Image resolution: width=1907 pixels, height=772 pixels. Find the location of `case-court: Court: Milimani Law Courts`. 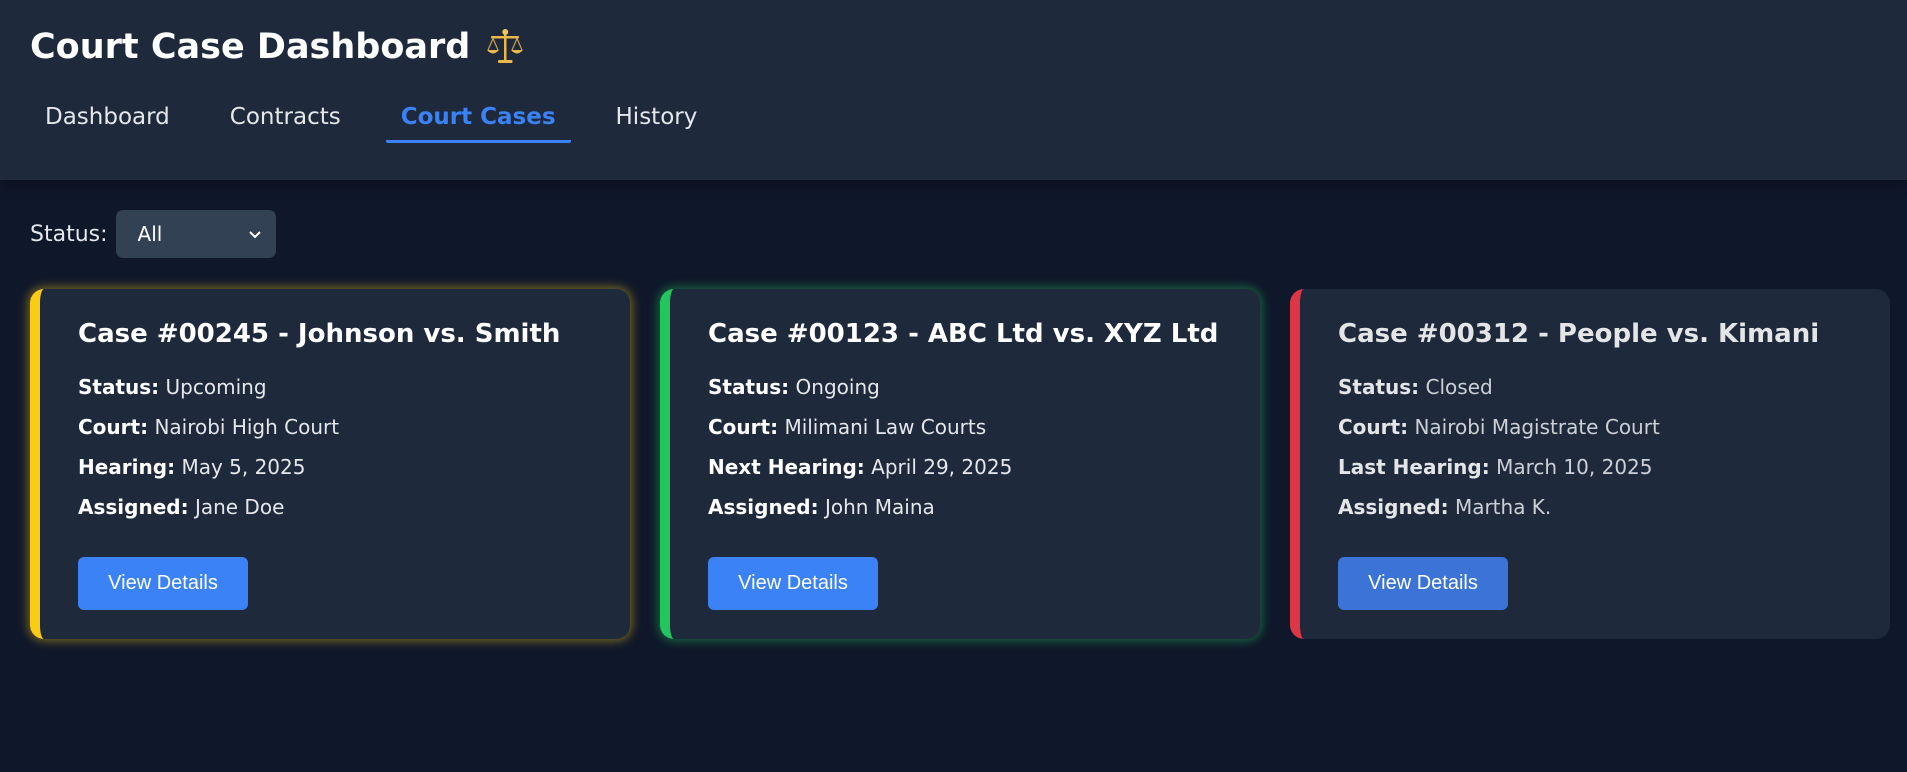

case-court: Court: Milimani Law Courts is located at coordinates (984, 427).